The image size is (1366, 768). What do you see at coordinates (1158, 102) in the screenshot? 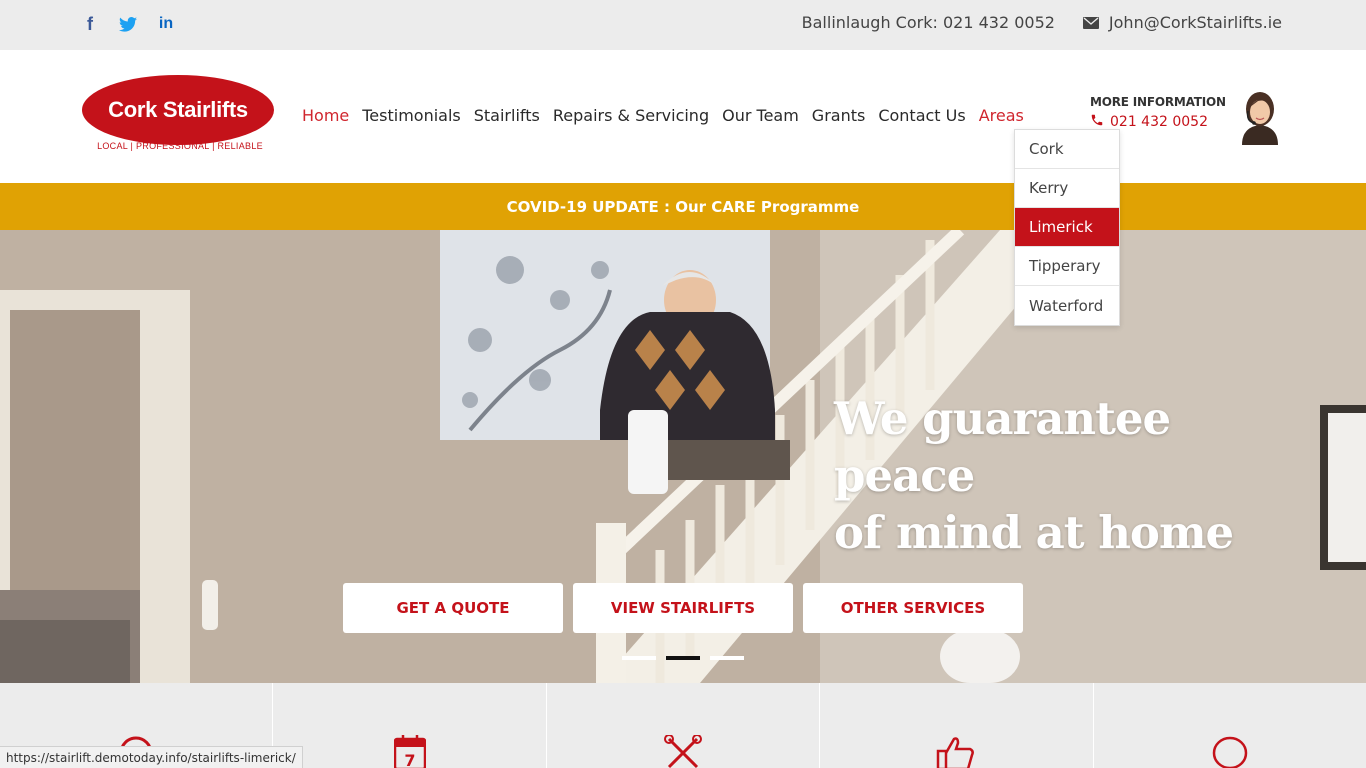
I see `more-info-title: MORE INFORMATION` at bounding box center [1158, 102].